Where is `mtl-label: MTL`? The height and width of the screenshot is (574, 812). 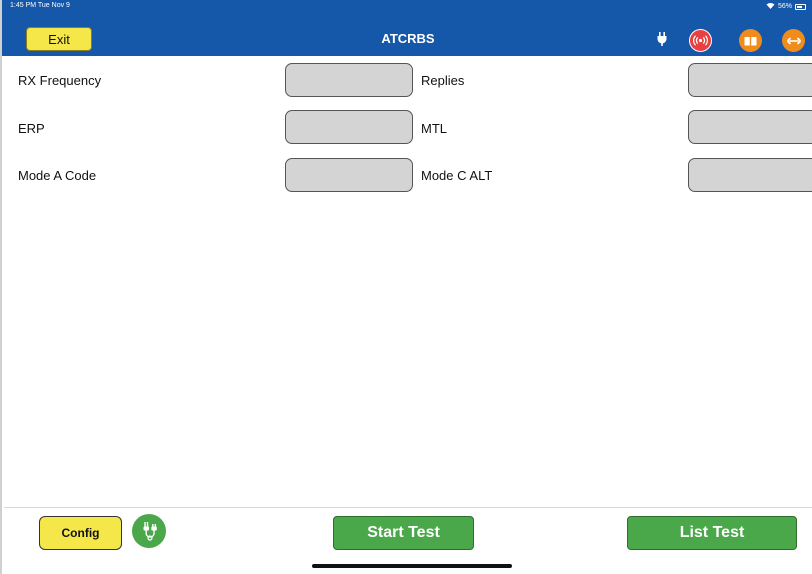
mtl-label: MTL is located at coordinates (434, 128).